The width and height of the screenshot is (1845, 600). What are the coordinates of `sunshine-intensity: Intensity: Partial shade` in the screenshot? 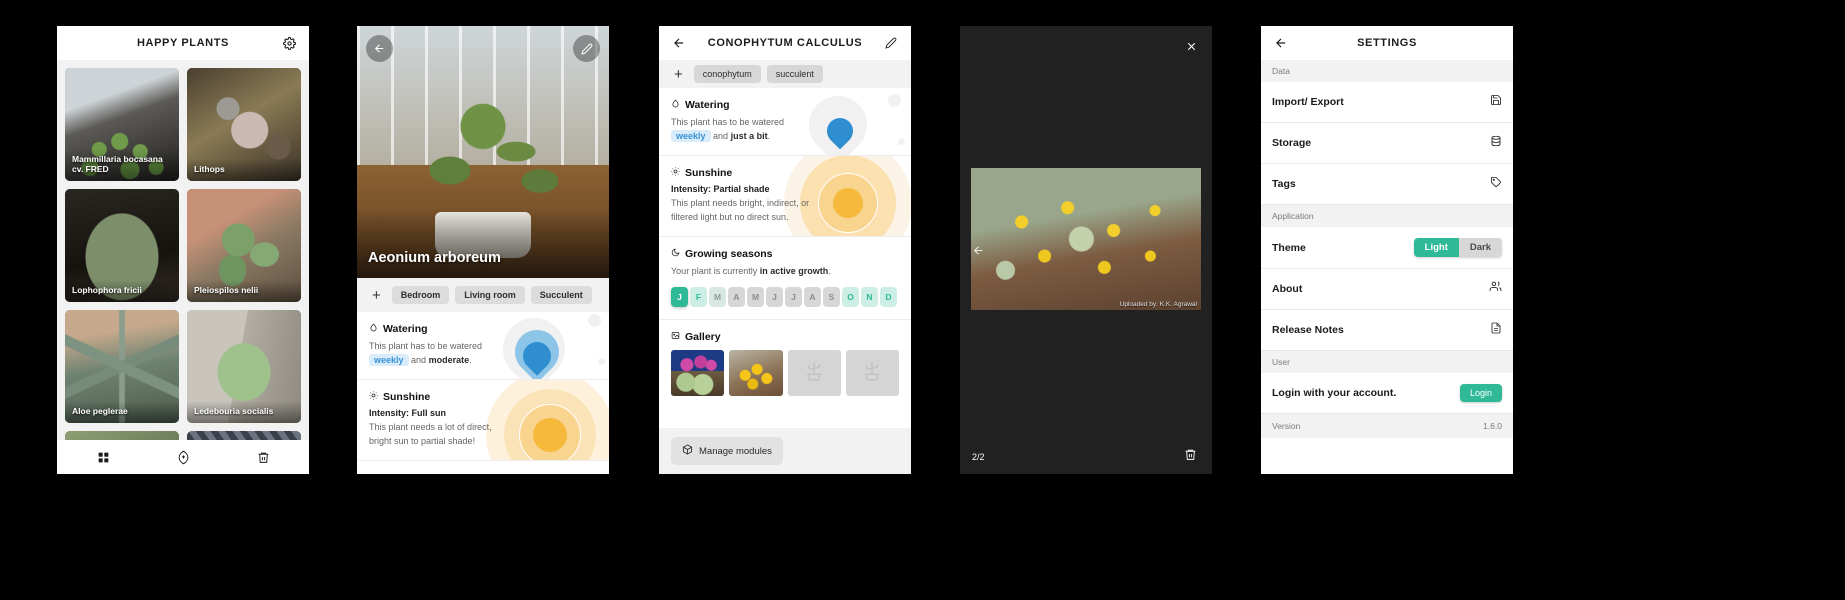 It's located at (720, 189).